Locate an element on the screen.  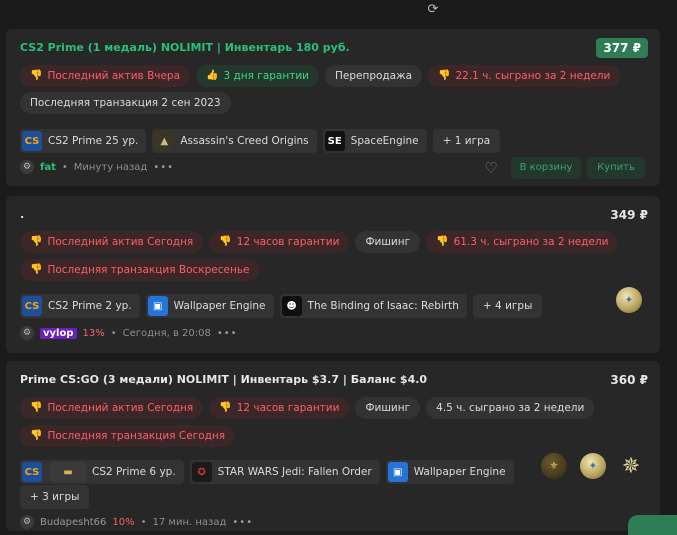
game-item: ▲ Assassin's Creed Origins is located at coordinates (234, 141).